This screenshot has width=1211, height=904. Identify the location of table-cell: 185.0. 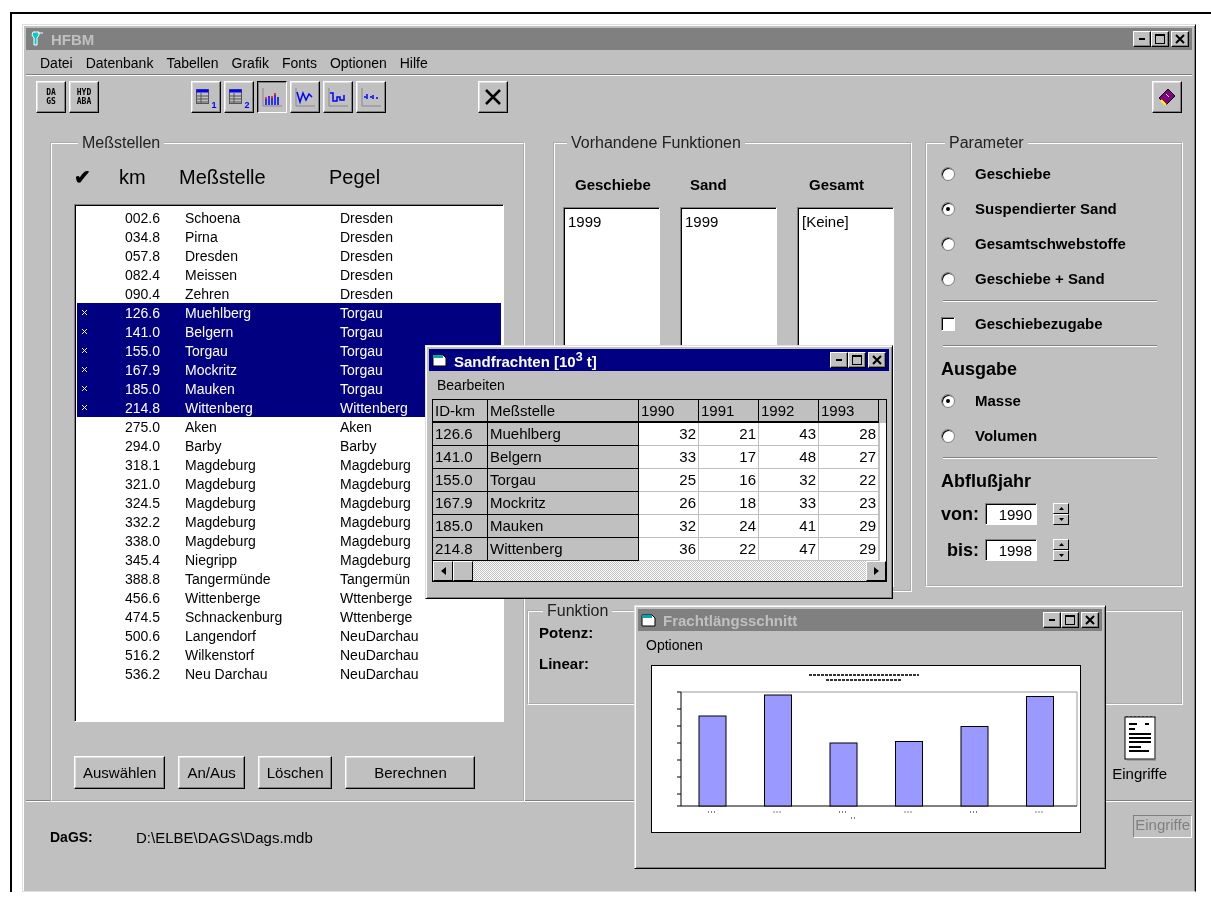
(460, 526).